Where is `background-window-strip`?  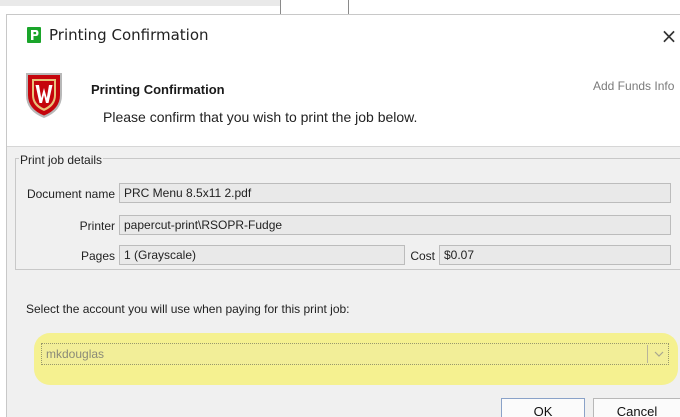
background-window-strip is located at coordinates (140, 3).